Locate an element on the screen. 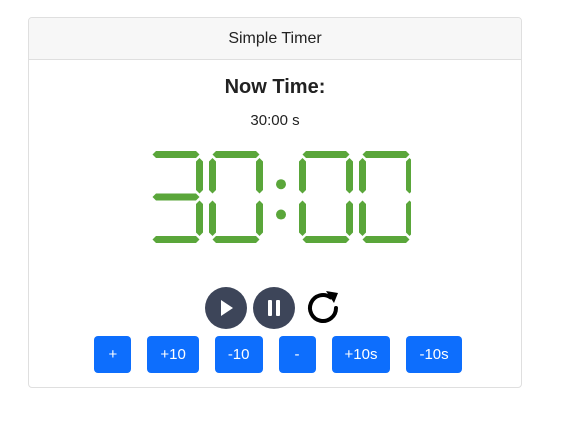  pause-button is located at coordinates (274, 308).